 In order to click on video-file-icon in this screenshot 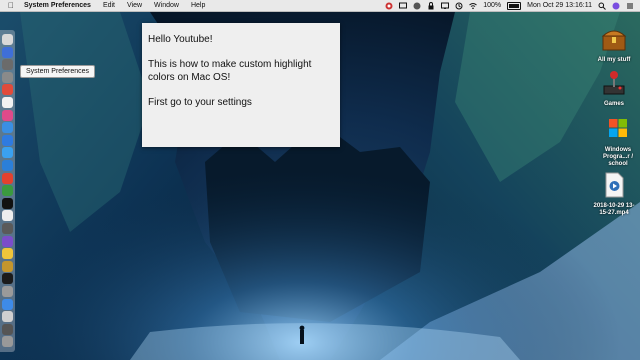, I will do `click(614, 185)`.